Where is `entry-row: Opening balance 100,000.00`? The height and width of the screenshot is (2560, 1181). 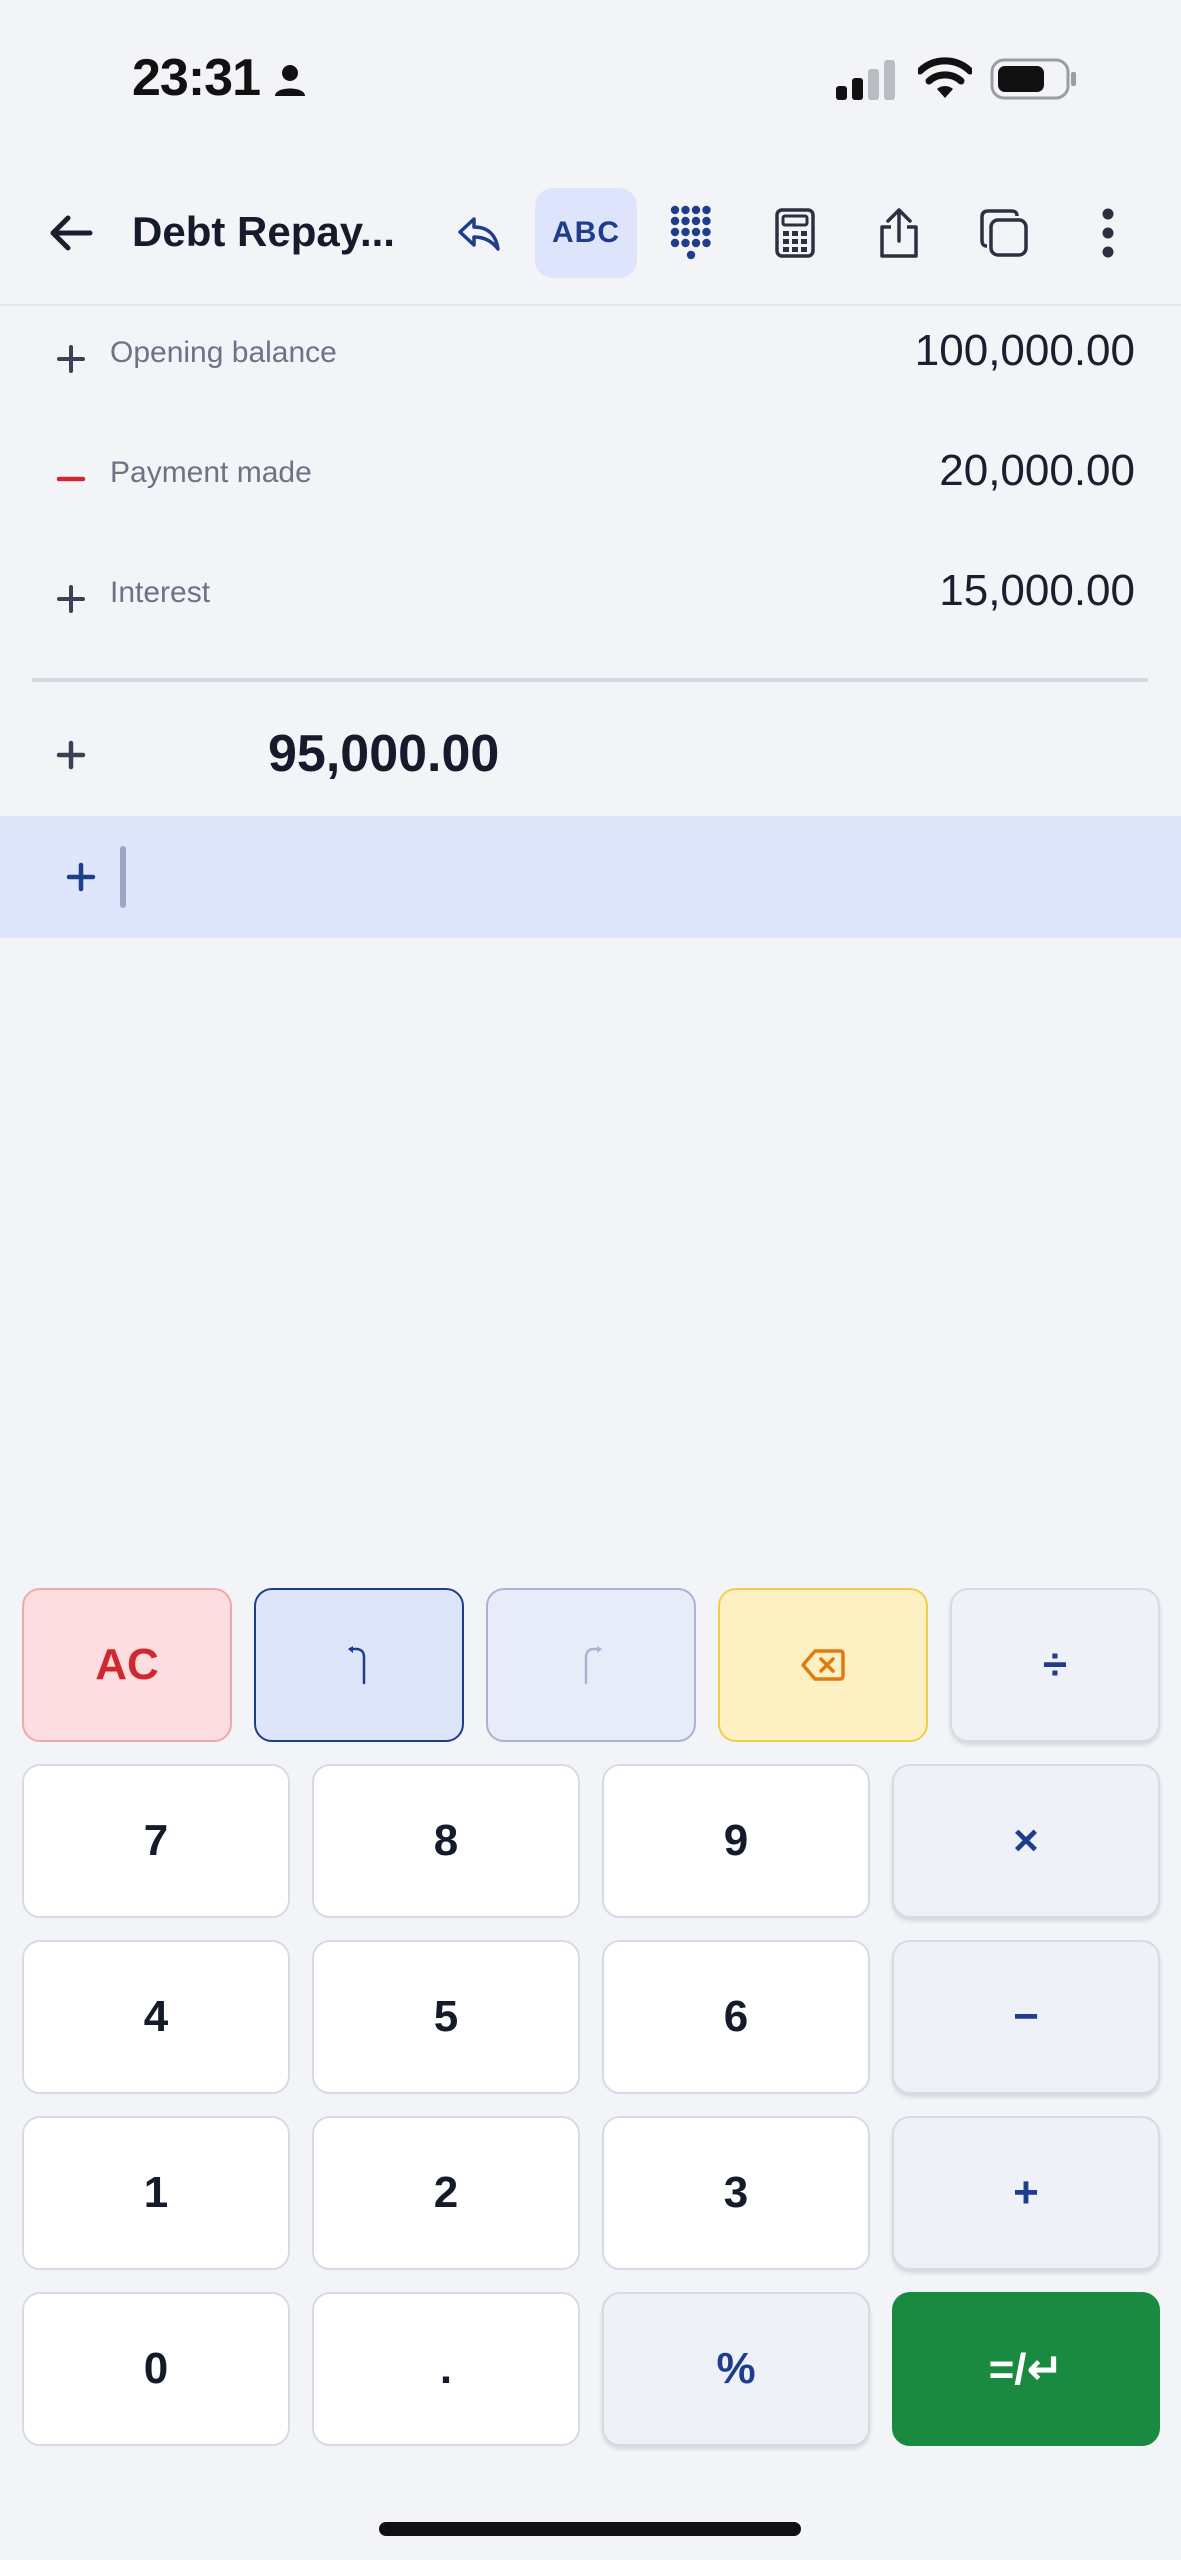
entry-row: Opening balance 100,000.00 is located at coordinates (590, 366).